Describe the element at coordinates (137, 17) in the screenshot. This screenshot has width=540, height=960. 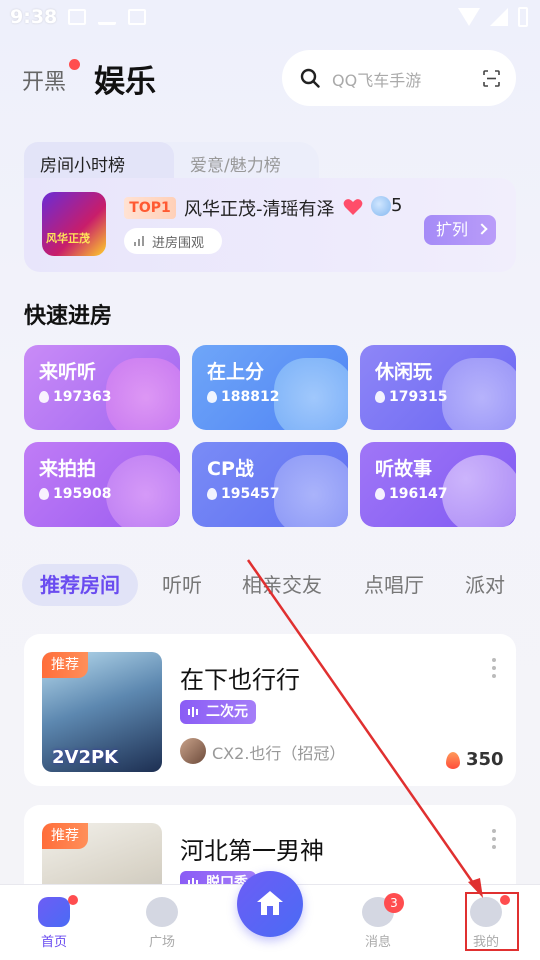
I see `app-icon` at that location.